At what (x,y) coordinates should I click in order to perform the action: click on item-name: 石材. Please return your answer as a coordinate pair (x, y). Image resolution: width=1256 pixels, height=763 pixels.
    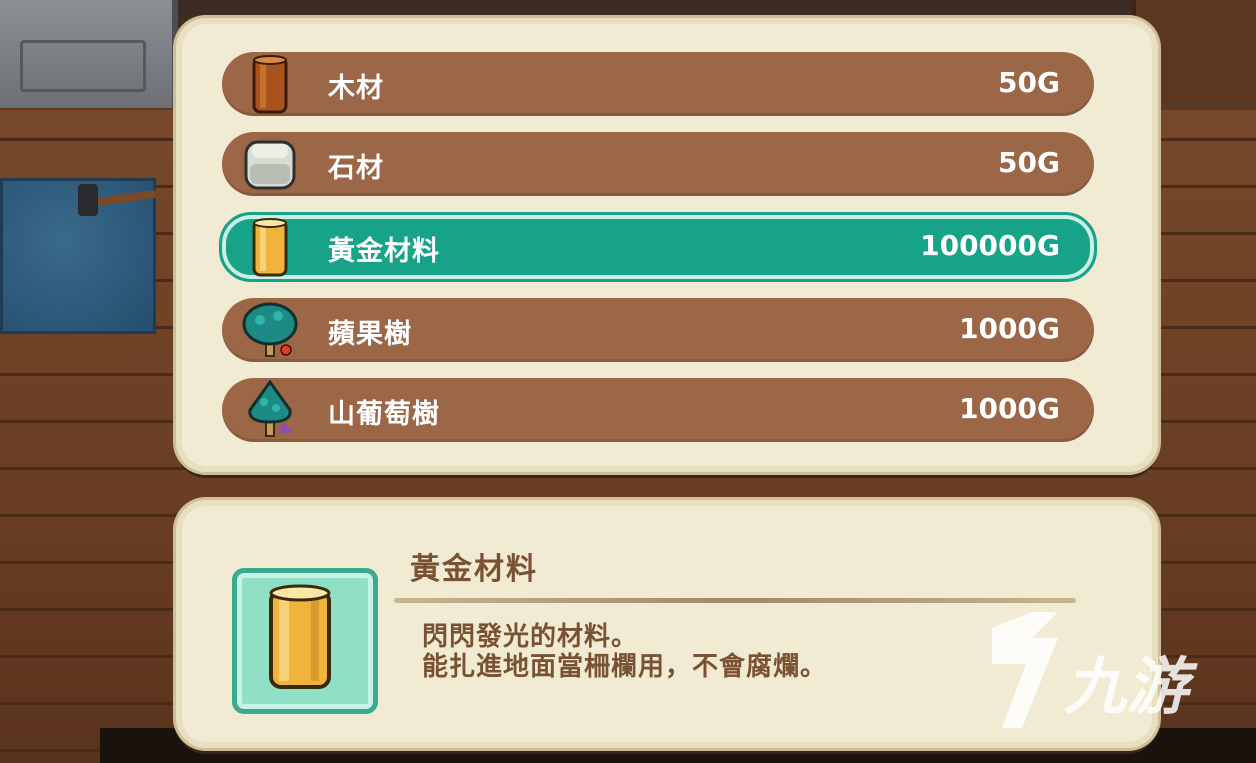
    Looking at the image, I should click on (356, 168).